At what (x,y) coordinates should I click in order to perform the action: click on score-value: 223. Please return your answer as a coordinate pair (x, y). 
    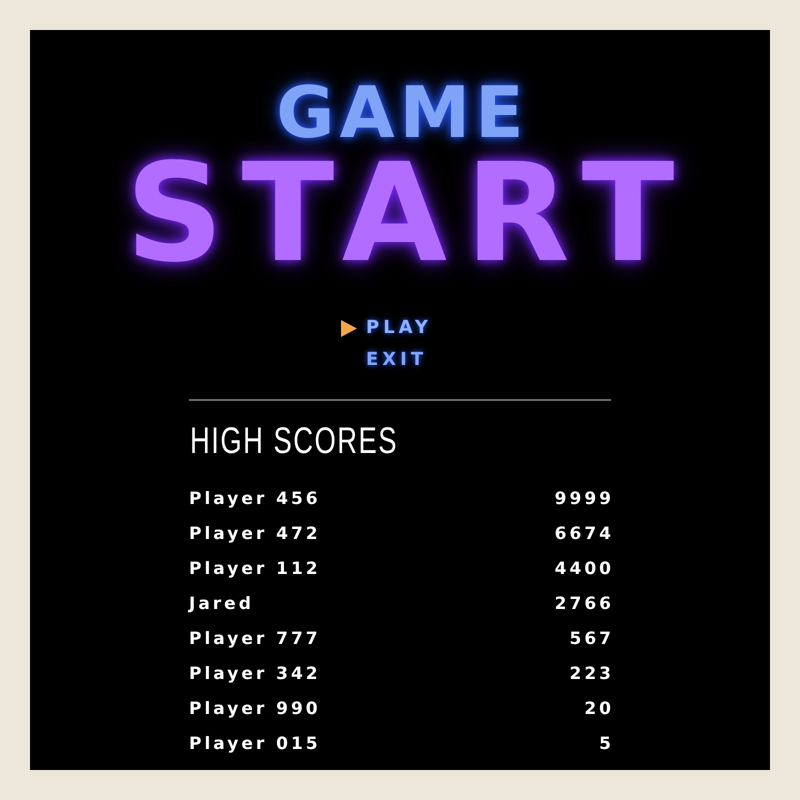
    Looking at the image, I should click on (592, 674).